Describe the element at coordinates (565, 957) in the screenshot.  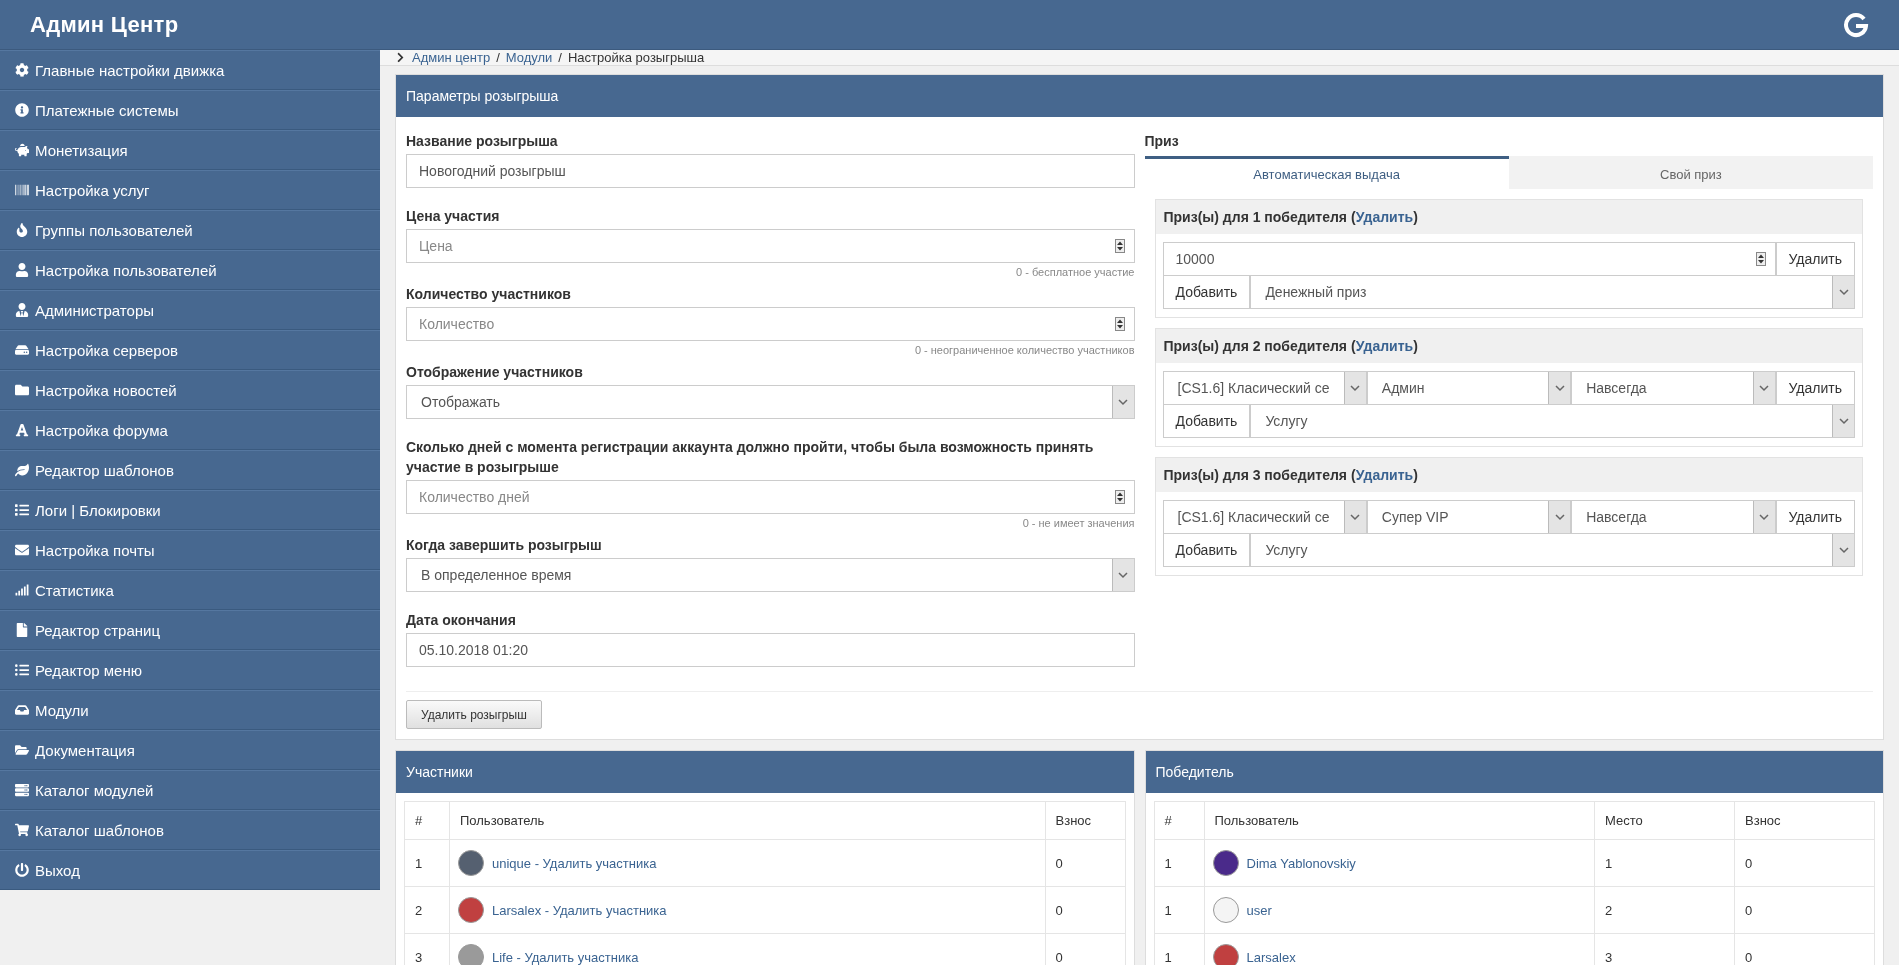
I see `user-link: Life - Удалить участника` at that location.